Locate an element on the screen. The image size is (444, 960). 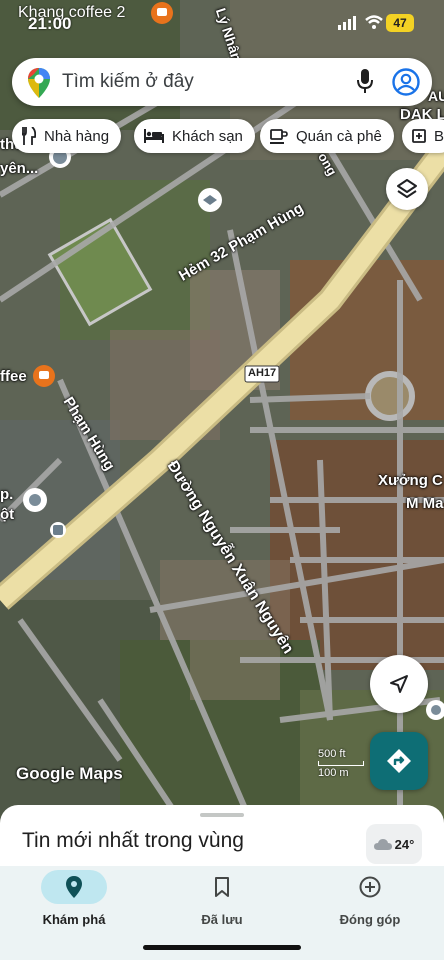
chip-hotels: Khách sạn is located at coordinates (194, 136).